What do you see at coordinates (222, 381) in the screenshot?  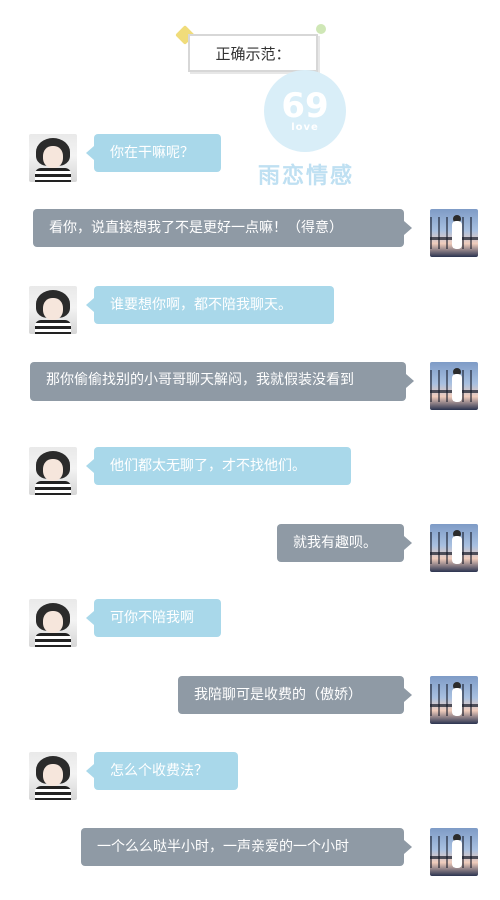 I see `message-bubble-right: 那你偷偷找别的小哥哥聊天解闷，我就假装没看到` at bounding box center [222, 381].